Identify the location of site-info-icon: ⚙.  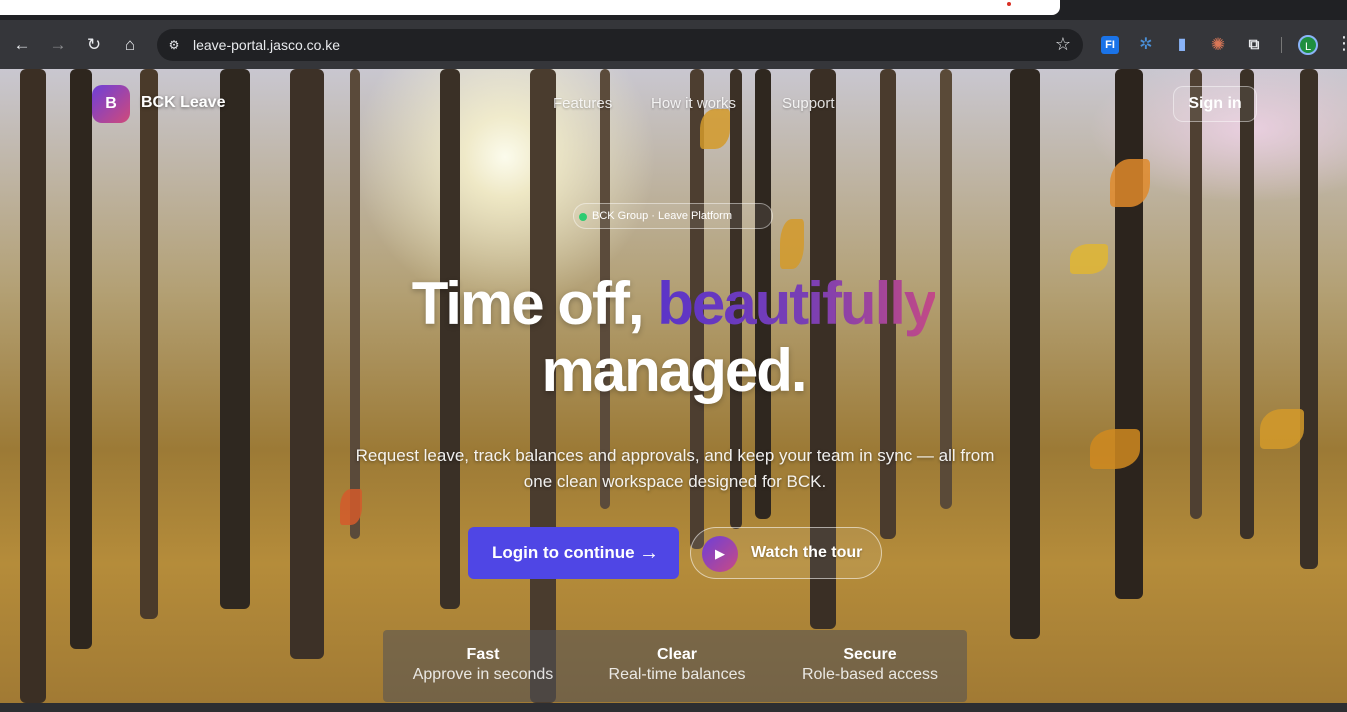
(174, 45).